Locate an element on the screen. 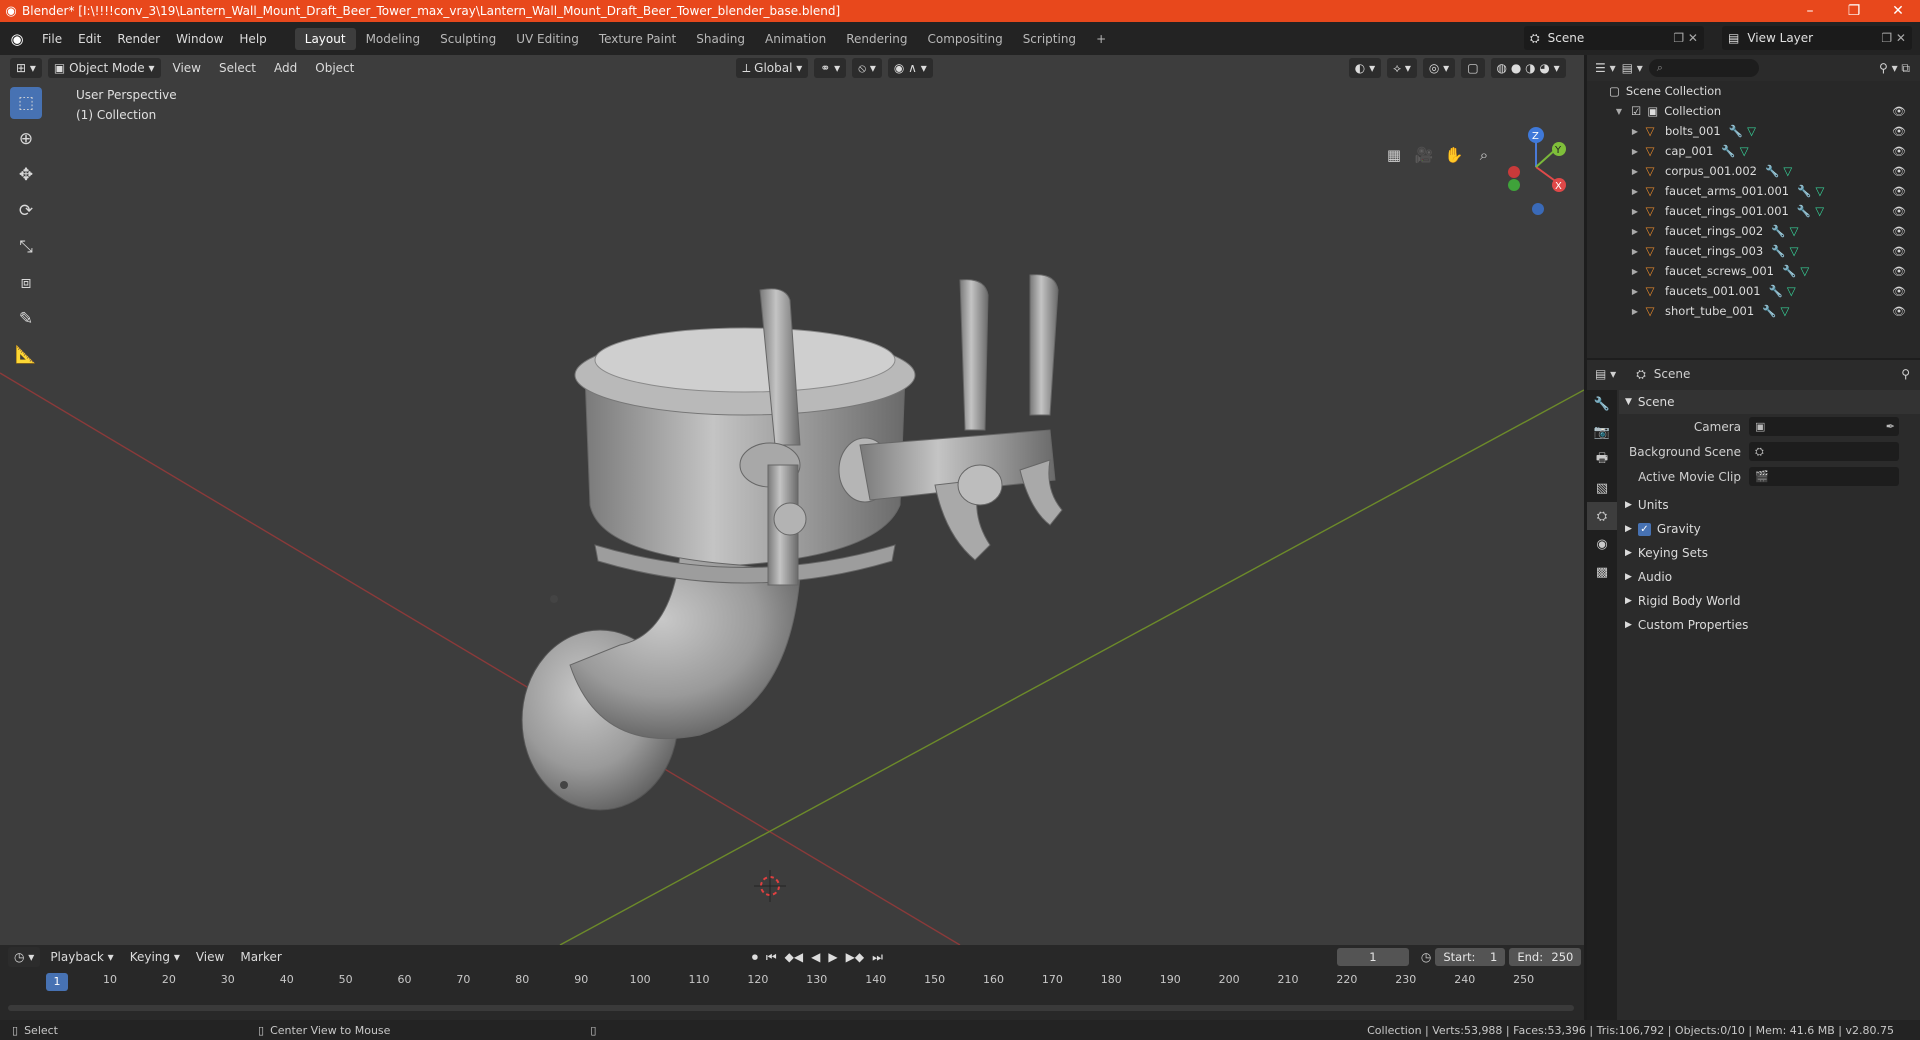  clock-icon: ◷ is located at coordinates (1426, 957).